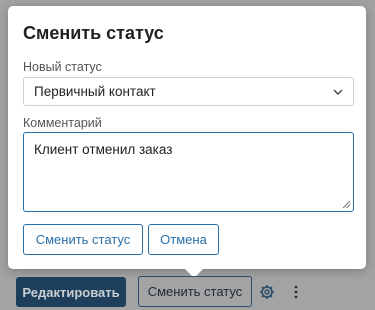 Image resolution: width=375 pixels, height=310 pixels. What do you see at coordinates (267, 292) in the screenshot?
I see `gear-icon` at bounding box center [267, 292].